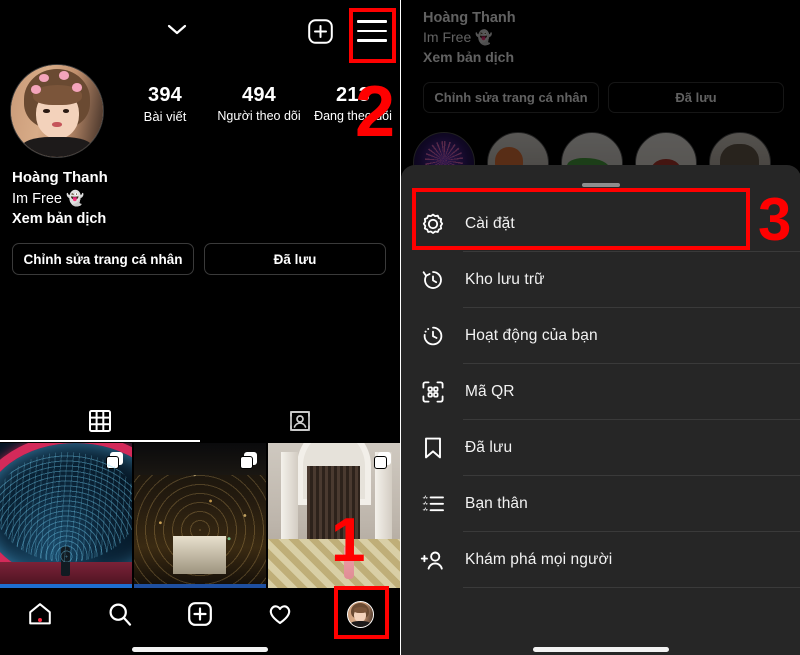 This screenshot has width=800, height=655. I want to click on archive-menu-item-label: Kho lưu trữ, so click(505, 279).